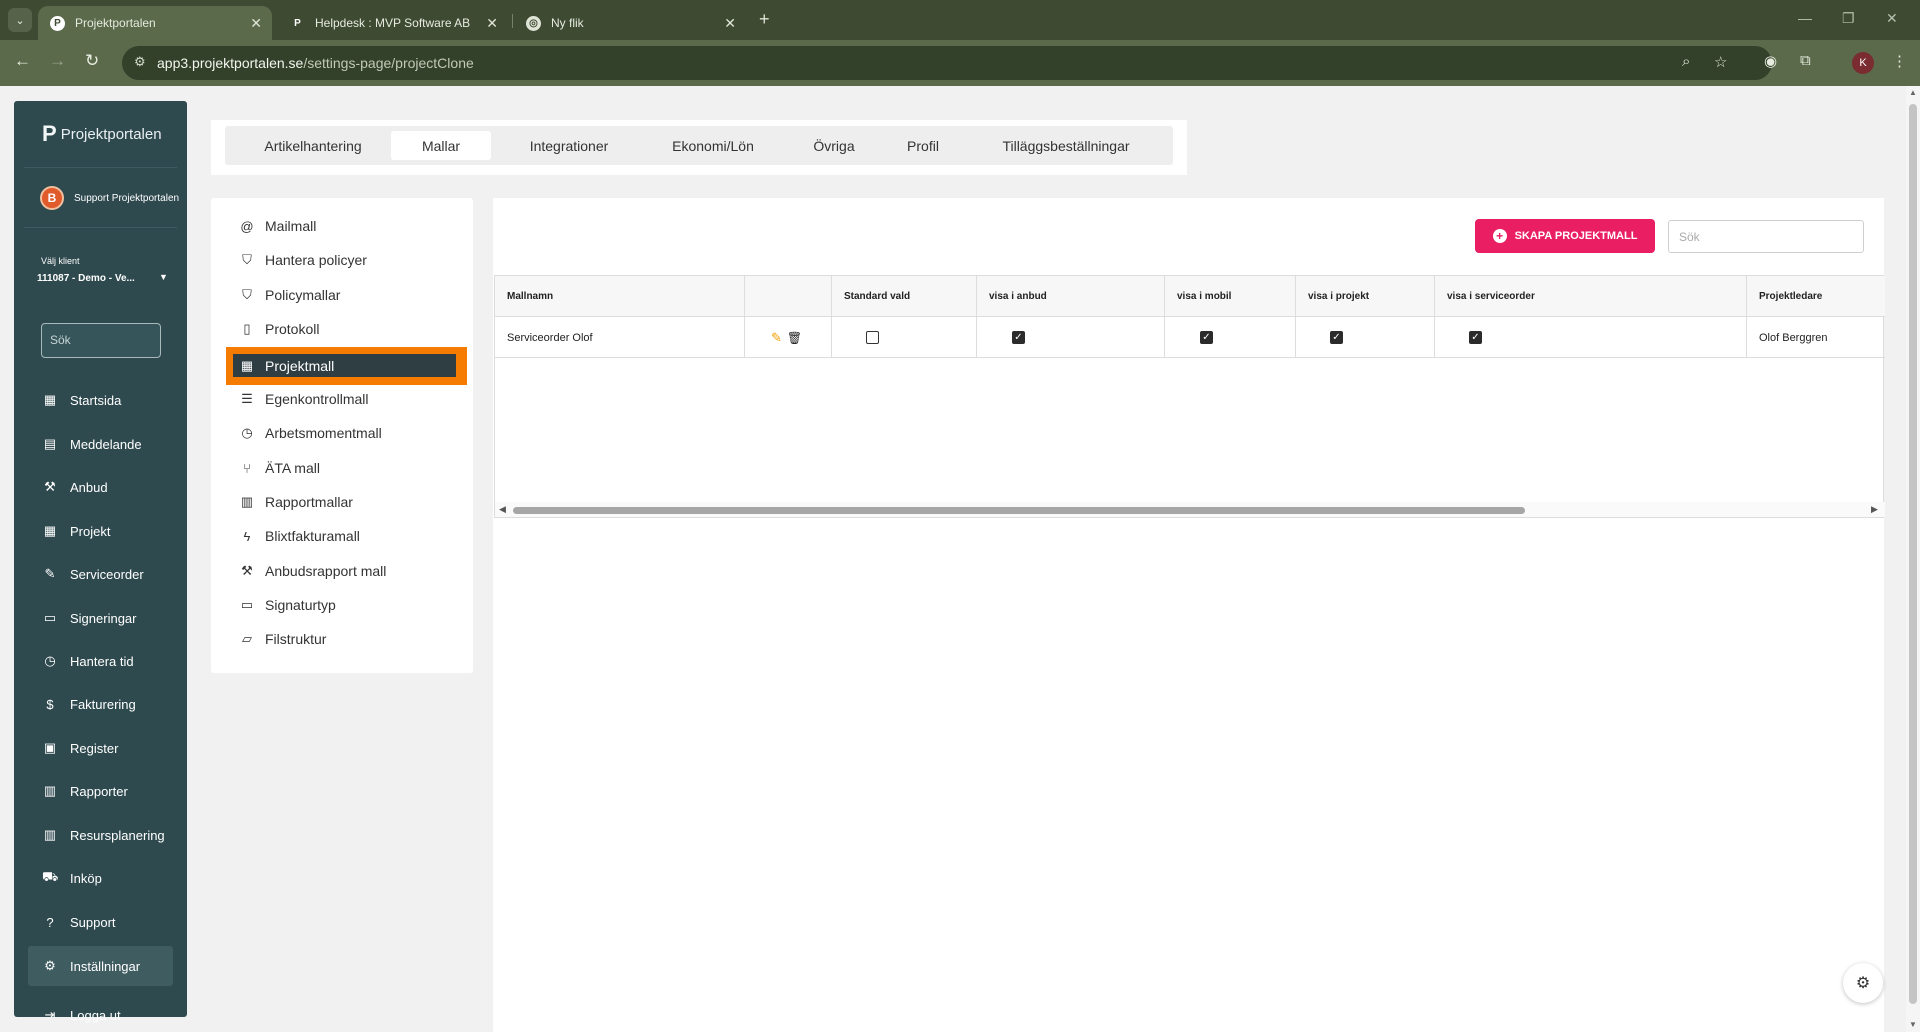 This screenshot has height=1032, width=1920. I want to click on cell-mallnamn: Serviceorder Olof, so click(620, 337).